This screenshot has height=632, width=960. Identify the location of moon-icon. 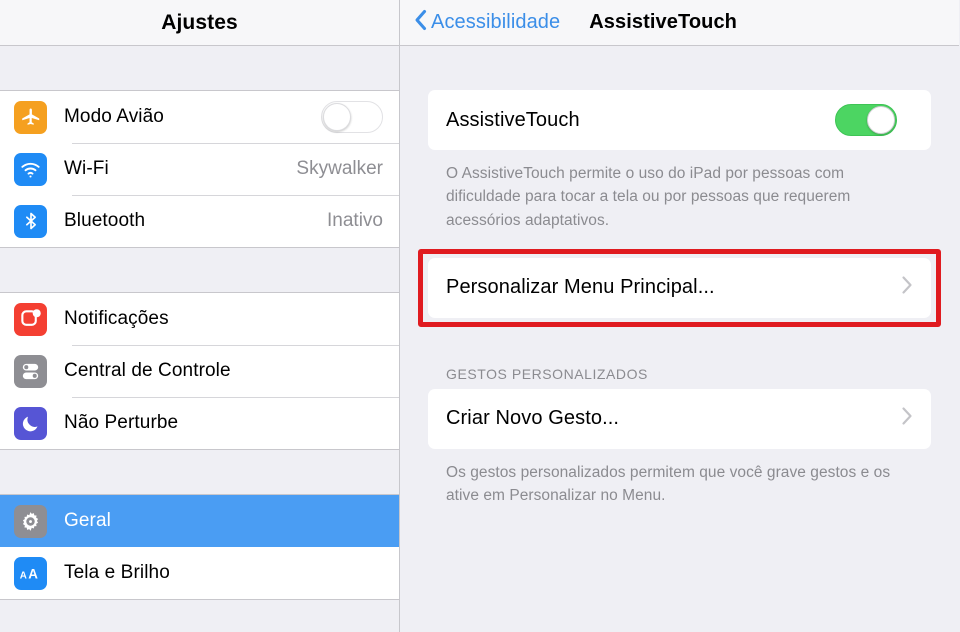
(30, 423).